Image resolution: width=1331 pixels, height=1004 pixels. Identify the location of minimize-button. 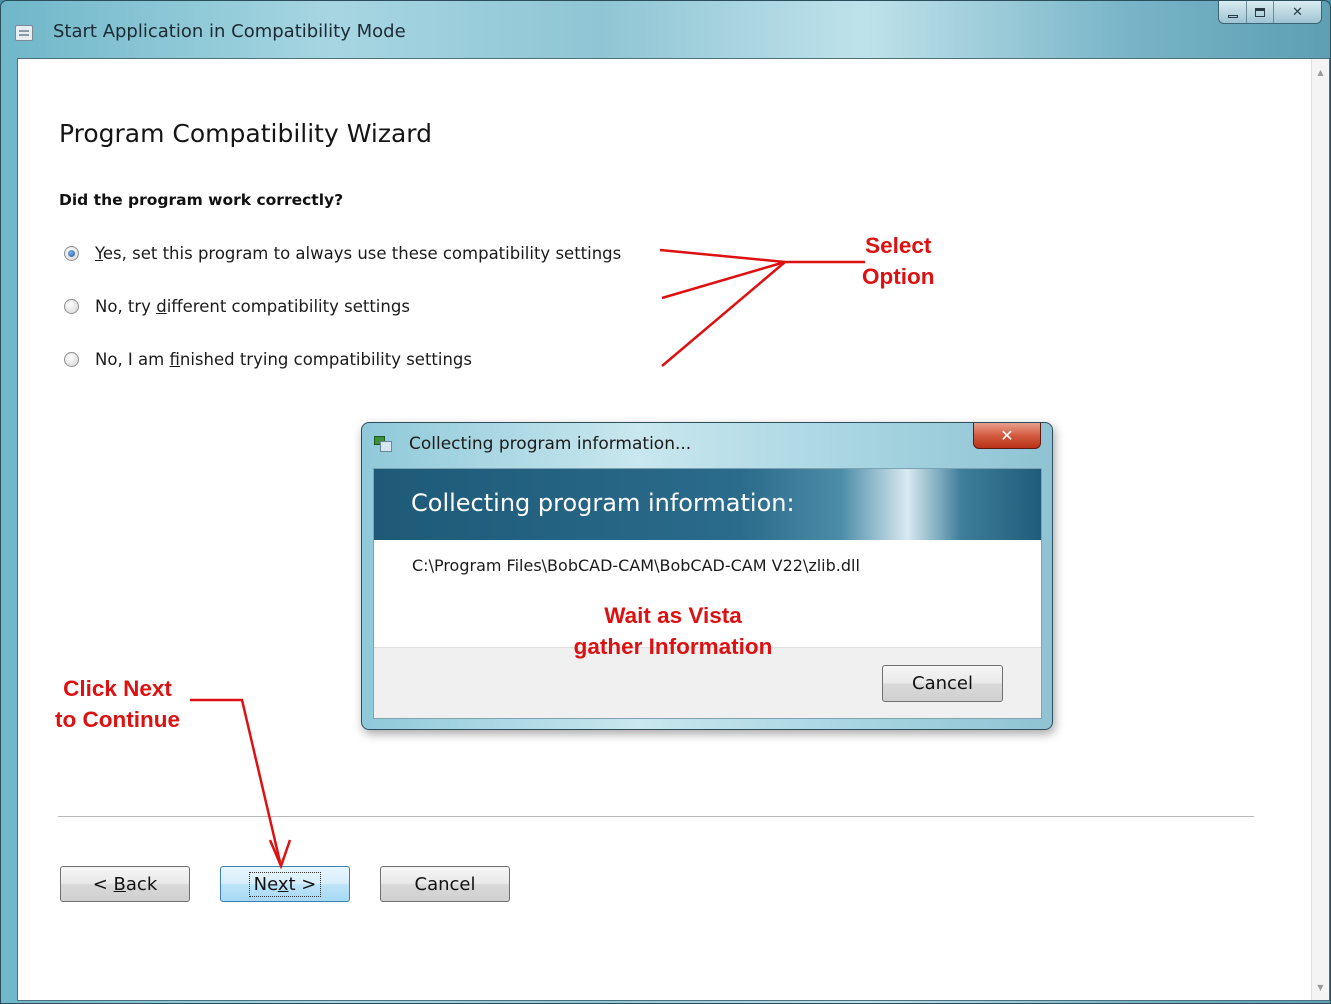
(1232, 12).